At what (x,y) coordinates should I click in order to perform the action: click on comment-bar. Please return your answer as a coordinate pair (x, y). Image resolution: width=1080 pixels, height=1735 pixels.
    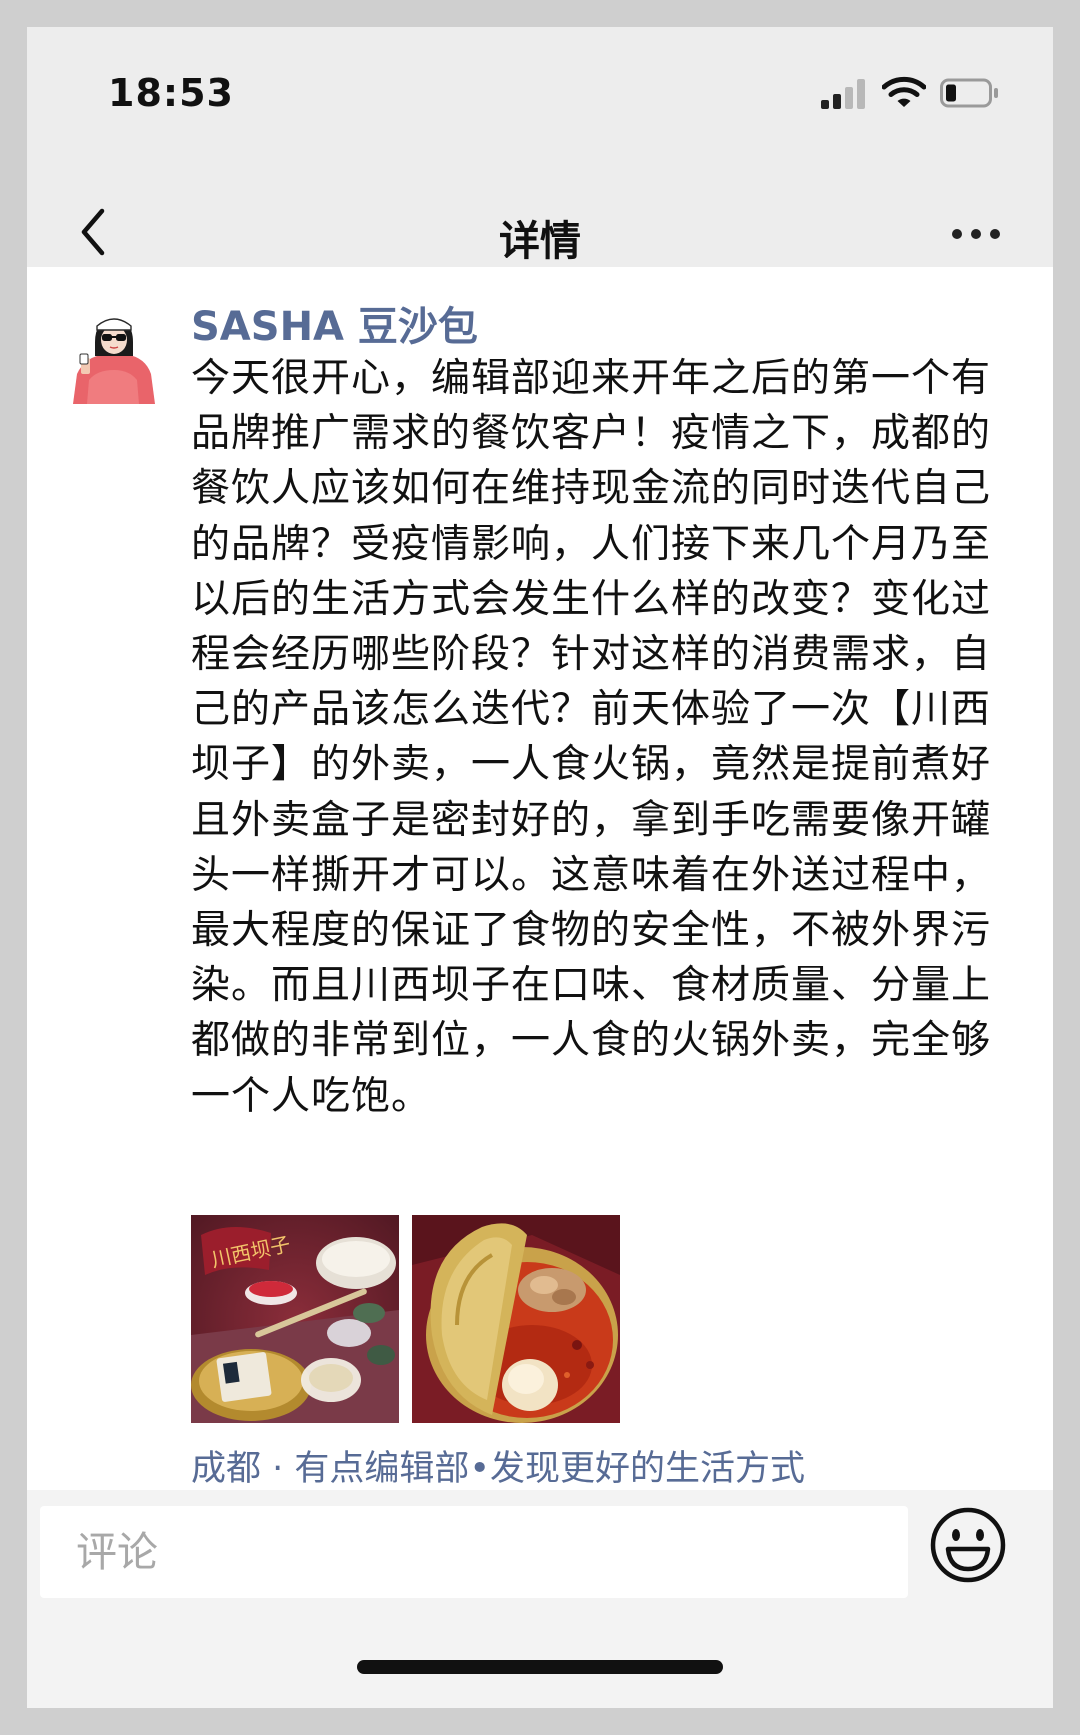
    Looking at the image, I should click on (540, 1599).